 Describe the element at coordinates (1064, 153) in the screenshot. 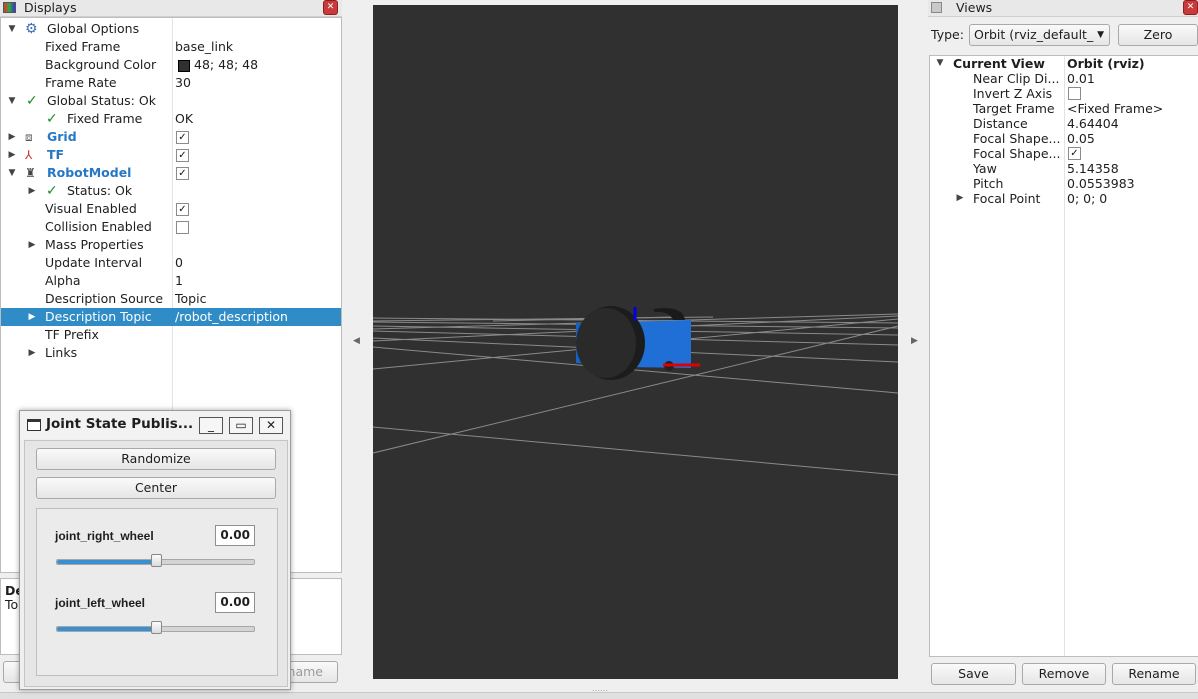

I see `view-row-focal-shape-fixed: Focal Shape... ✓` at that location.